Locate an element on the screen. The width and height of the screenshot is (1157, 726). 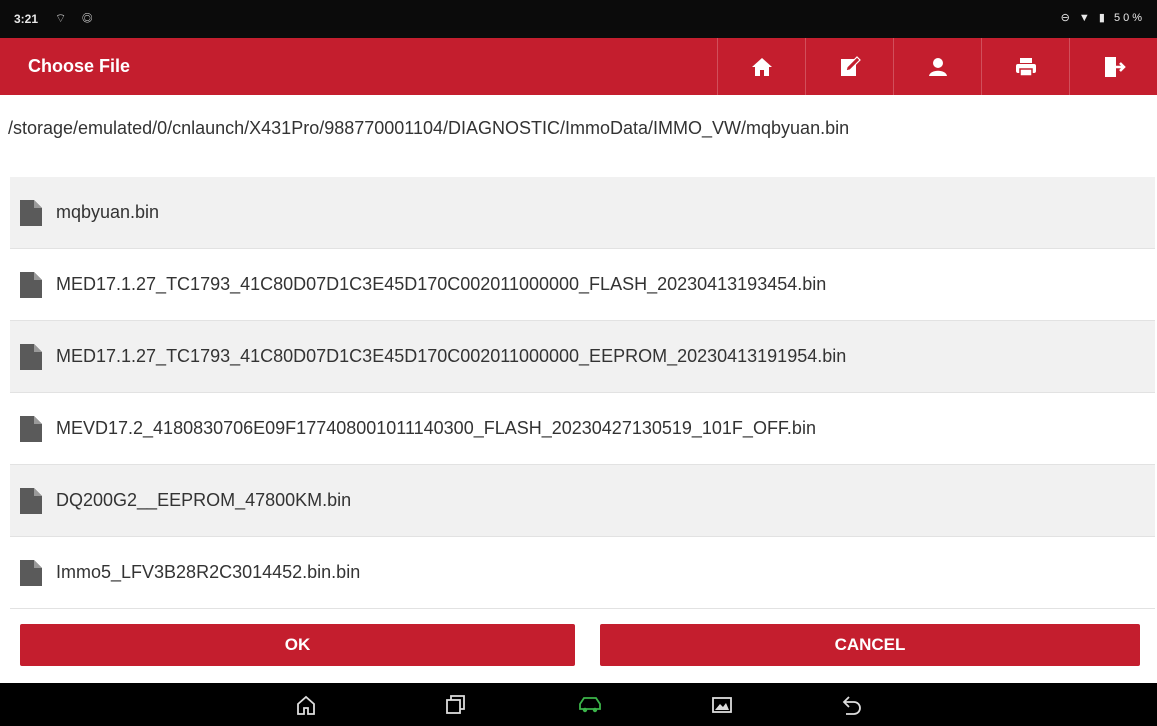
screenshot-icon is located at coordinates (722, 705).